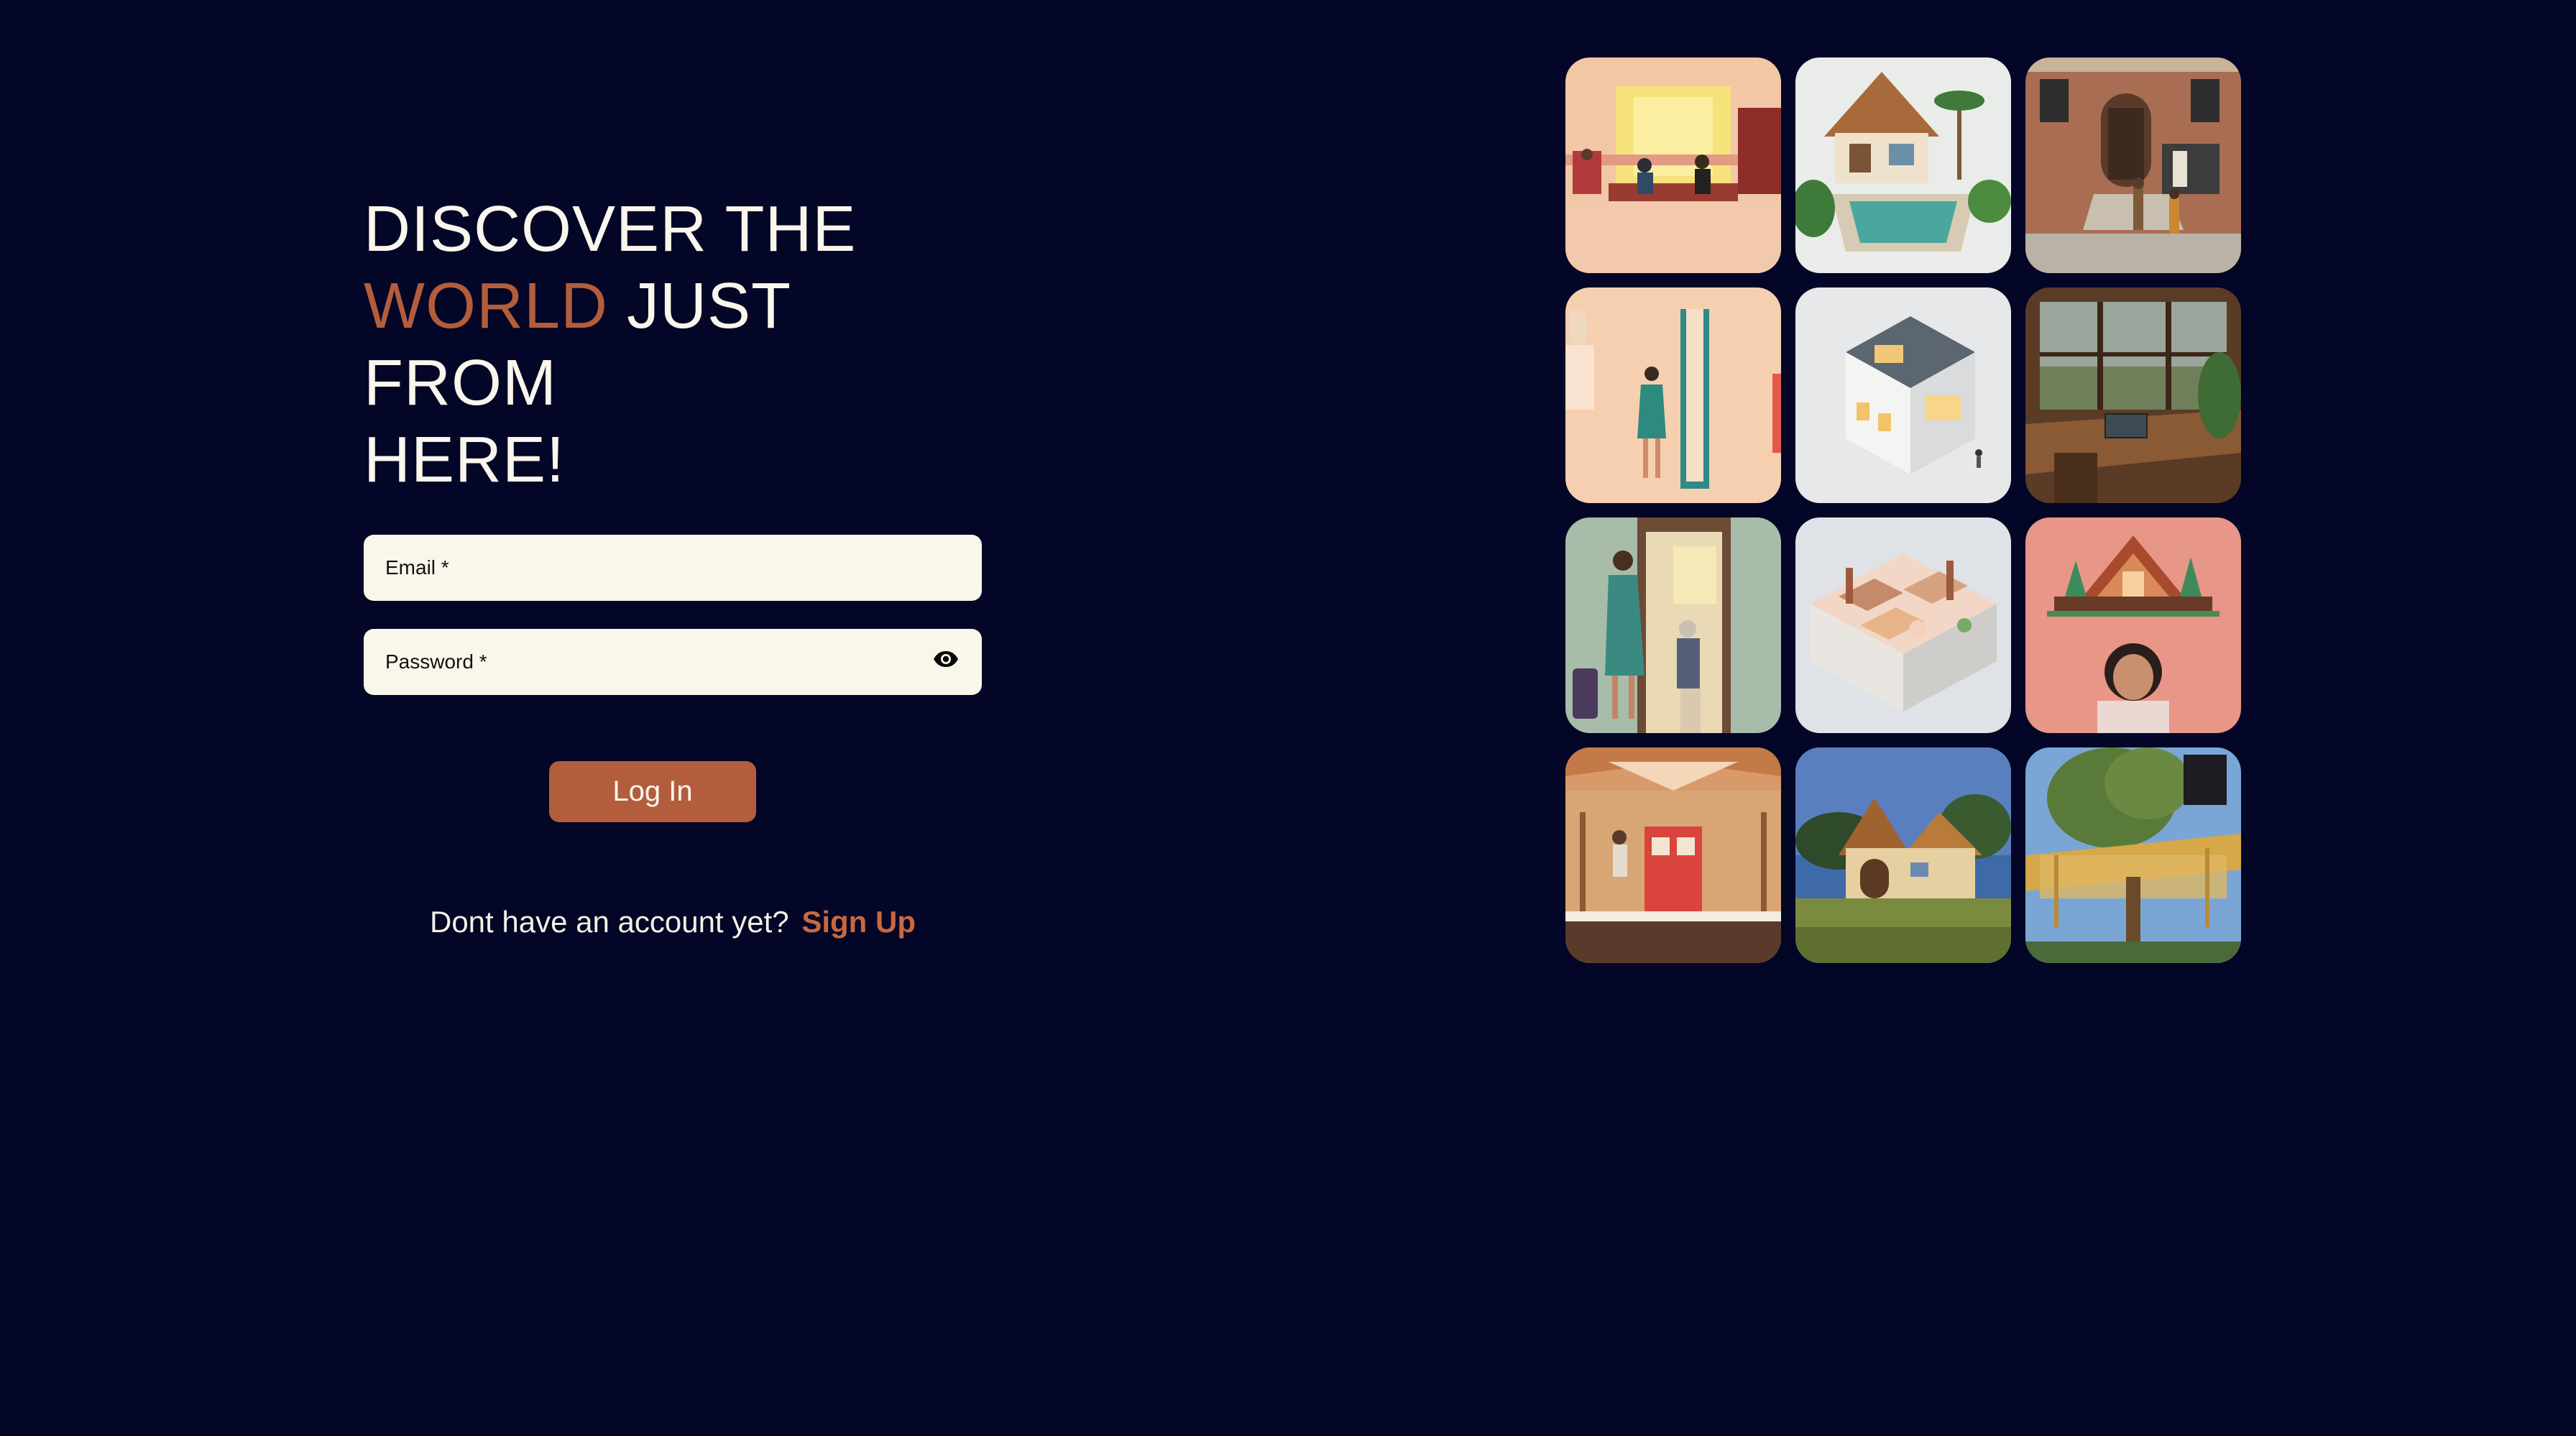 This screenshot has height=1436, width=2576. What do you see at coordinates (673, 568) in the screenshot?
I see `email-field: Email *` at bounding box center [673, 568].